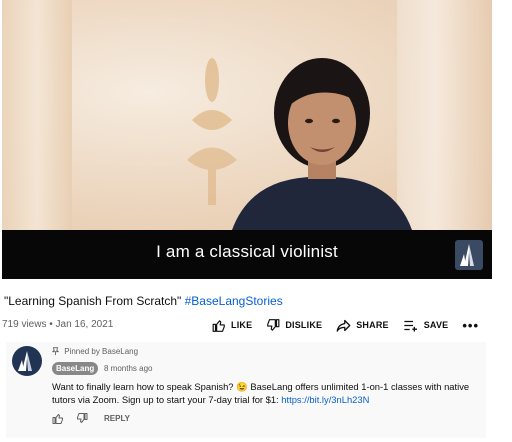  I want to click on share-button: SHARE, so click(362, 325).